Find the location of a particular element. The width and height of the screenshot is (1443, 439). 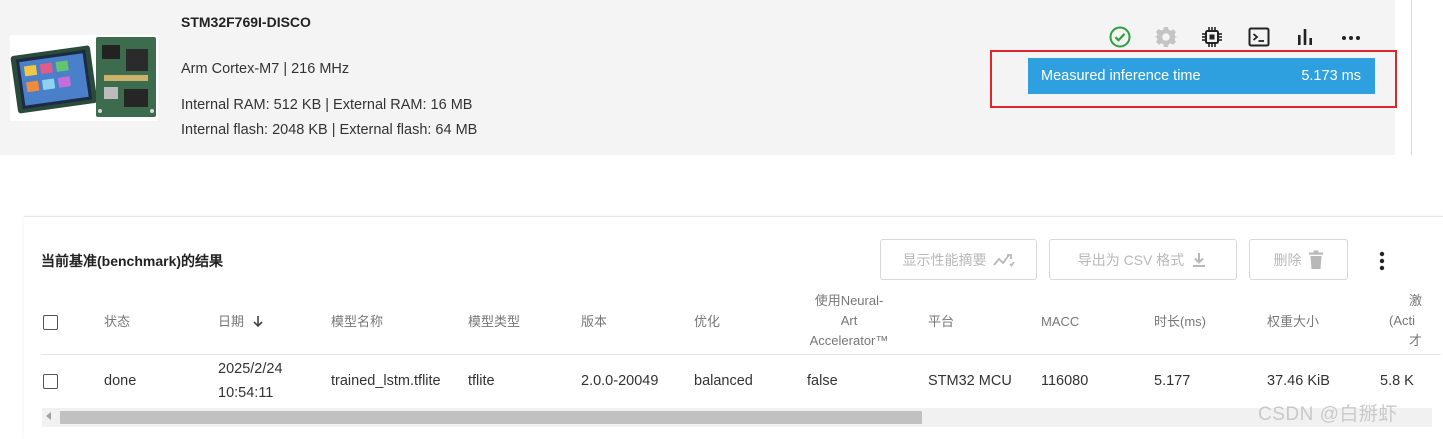

board-toolbar is located at coordinates (721, 37).